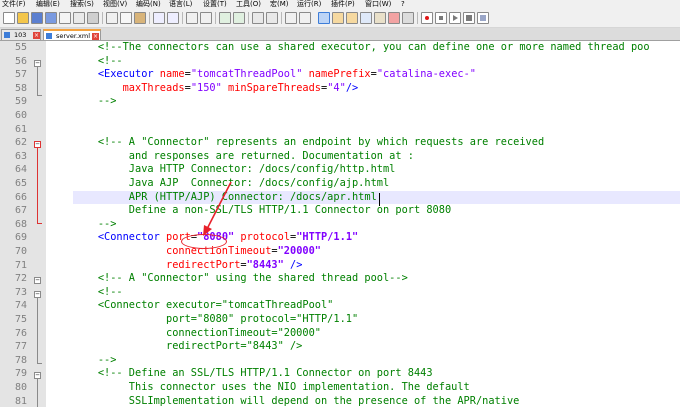 This screenshot has height=408, width=680. What do you see at coordinates (483, 18) in the screenshot?
I see `save-macro-icon` at bounding box center [483, 18].